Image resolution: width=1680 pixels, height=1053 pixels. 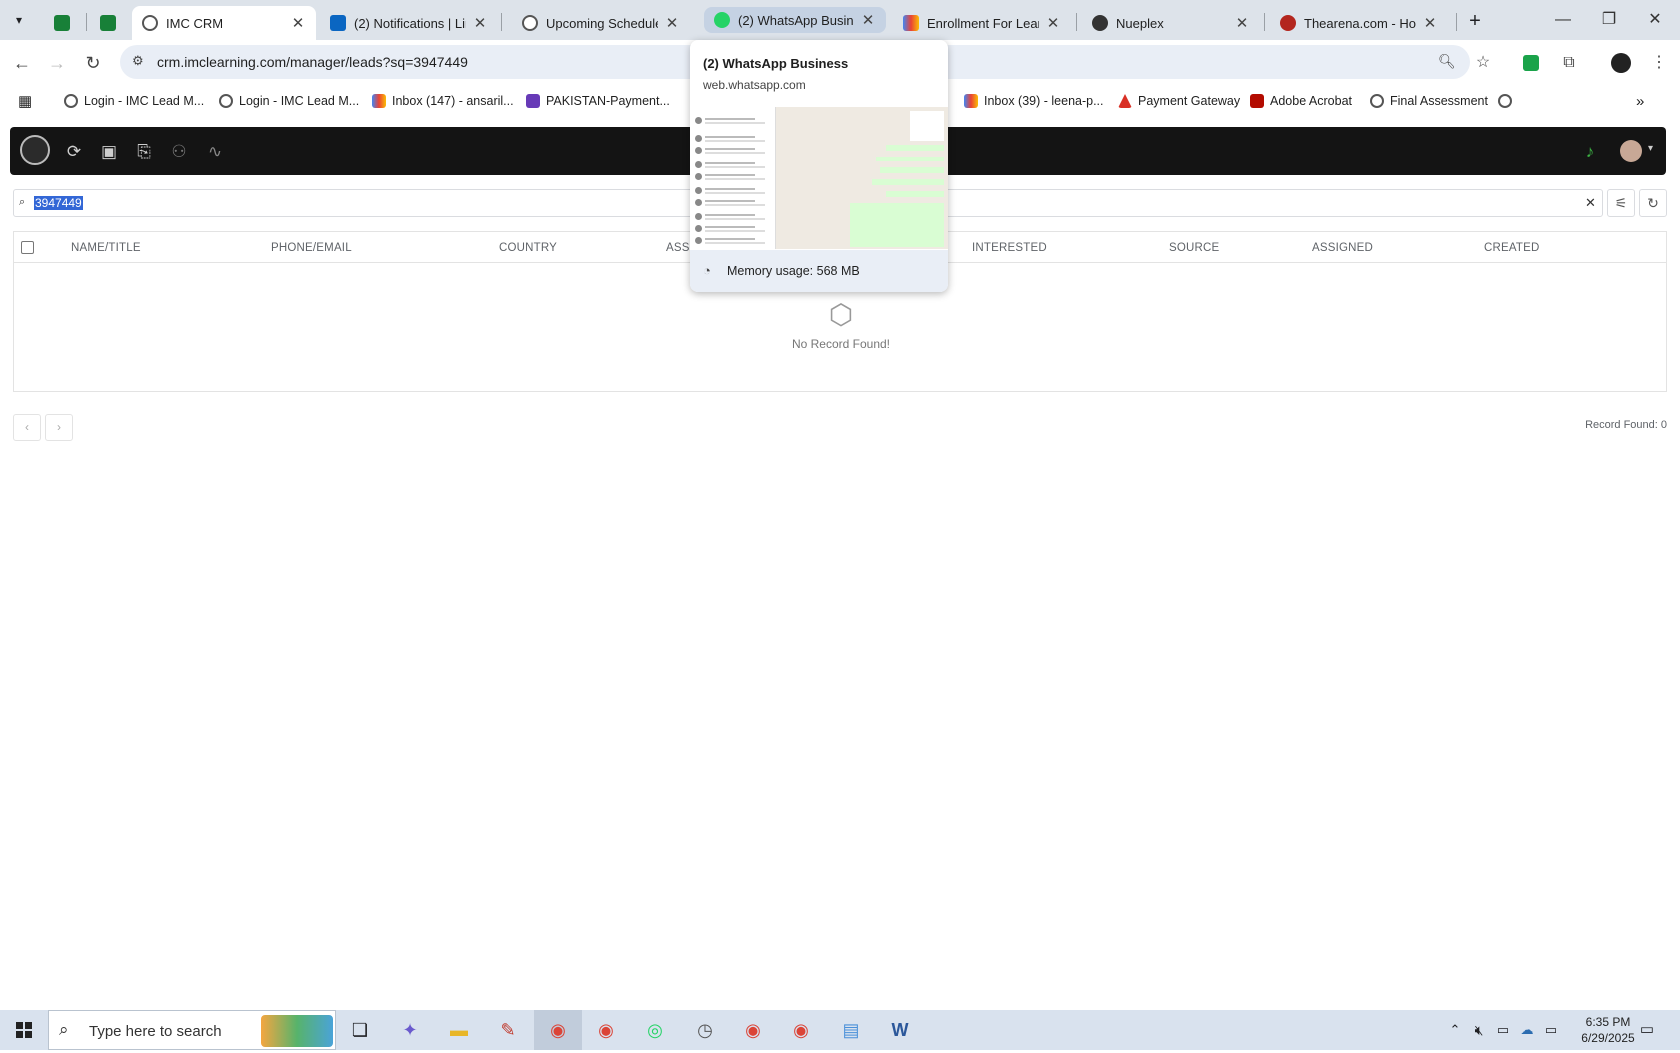 I want to click on chevron-down-icon: ▾, so click(x=1650, y=148).